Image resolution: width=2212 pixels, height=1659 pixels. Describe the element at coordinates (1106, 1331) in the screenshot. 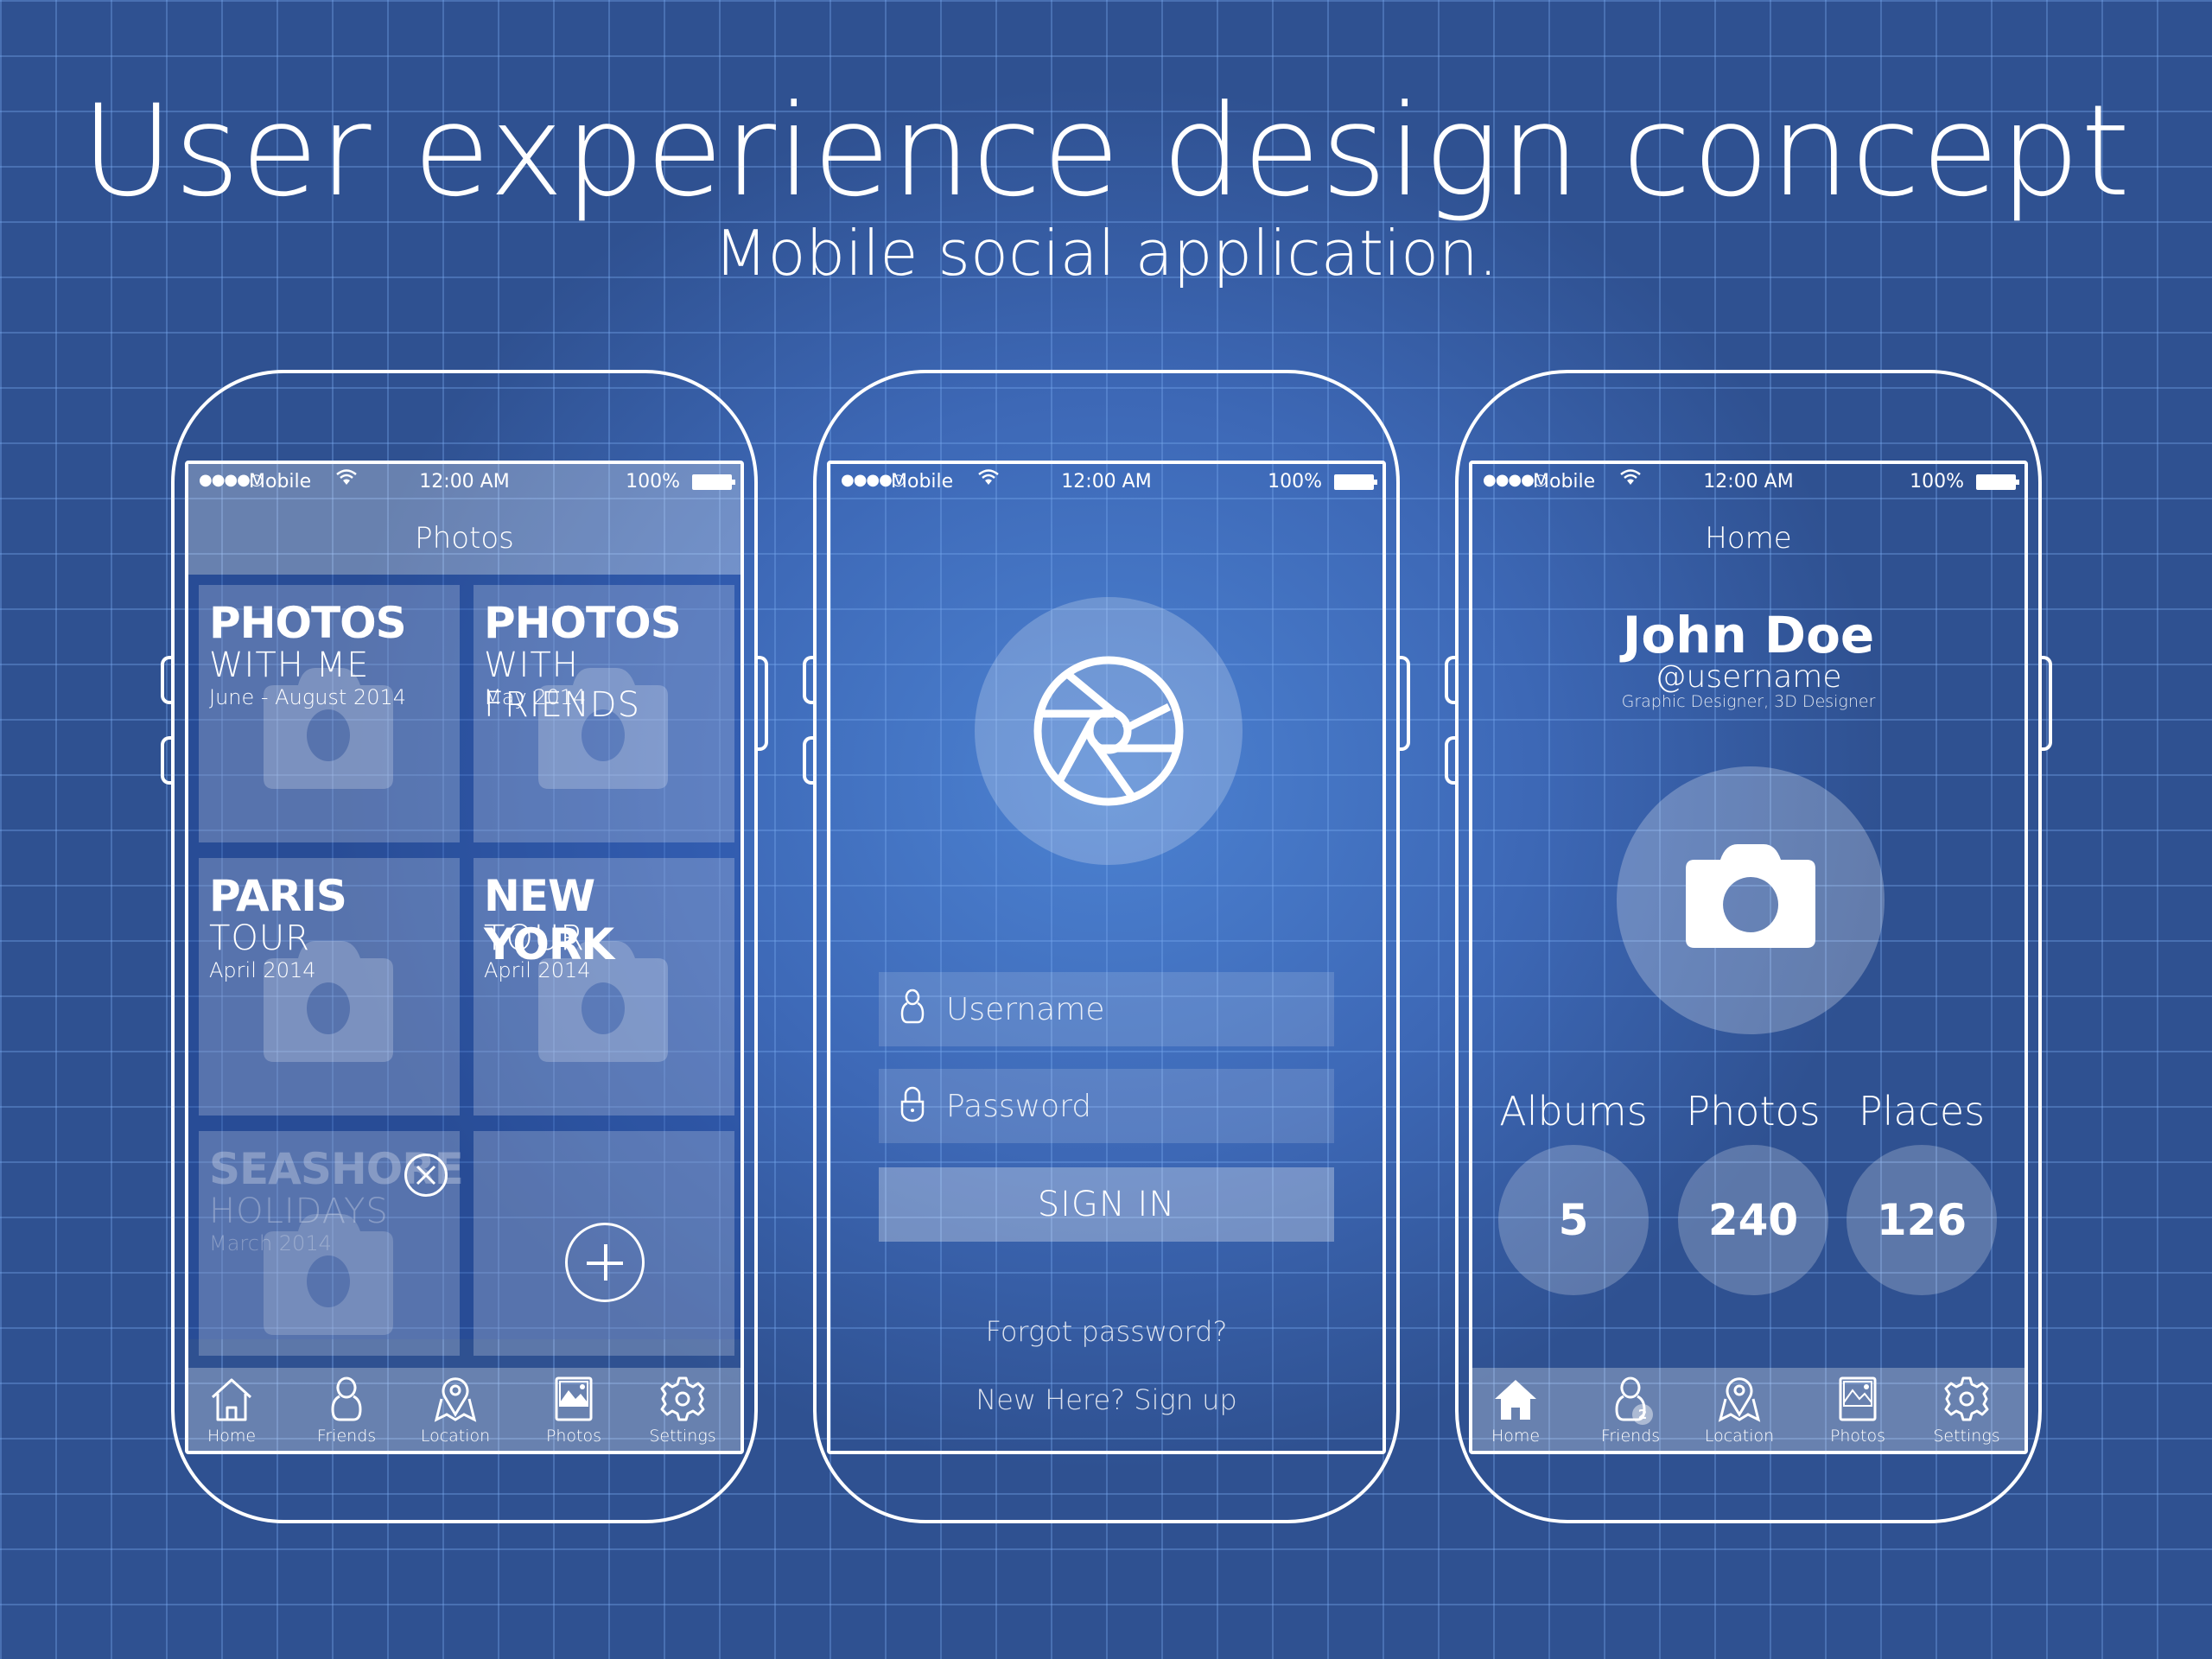

I see `forgot-password-link: Forgot password?` at that location.